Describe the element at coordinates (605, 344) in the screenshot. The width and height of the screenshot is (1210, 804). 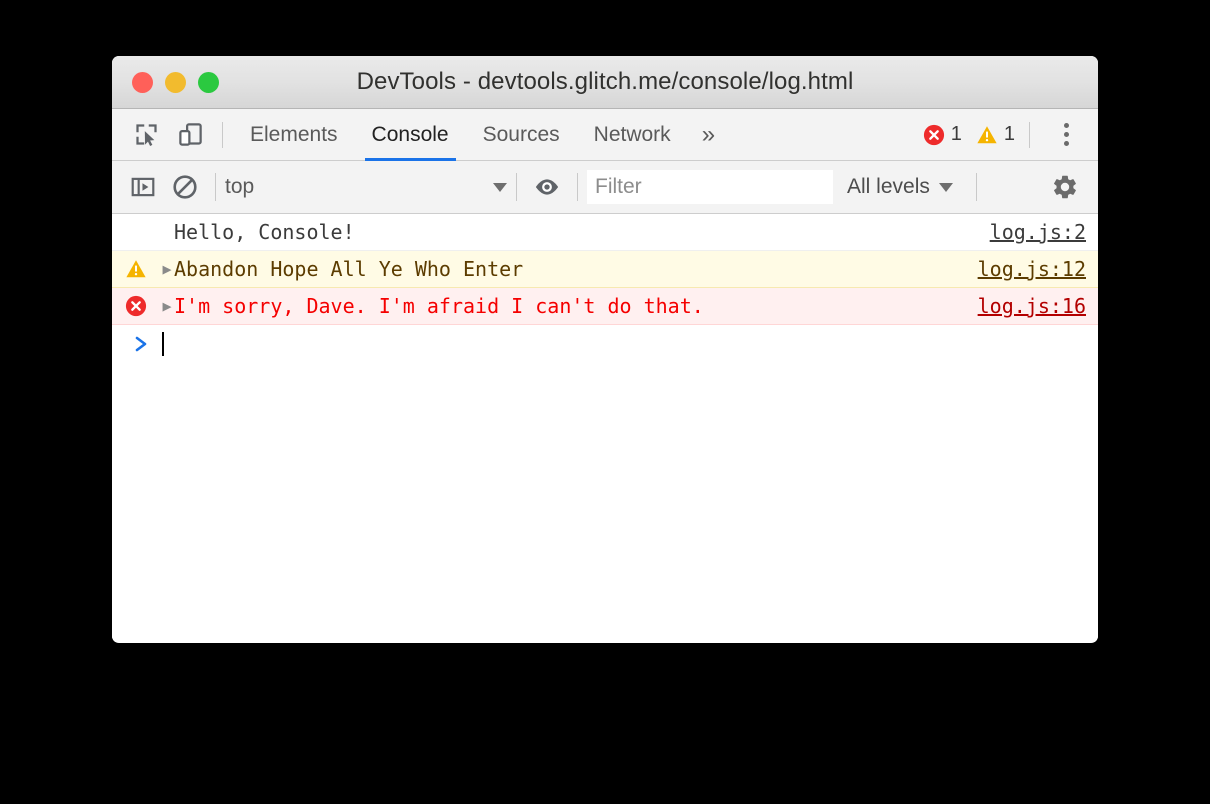
I see `console-prompt` at that location.